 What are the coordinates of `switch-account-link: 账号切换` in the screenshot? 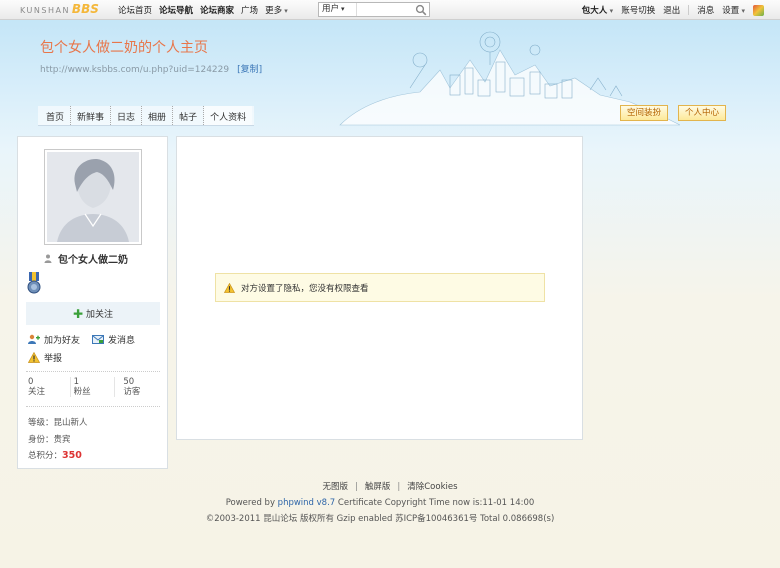 It's located at (638, 10).